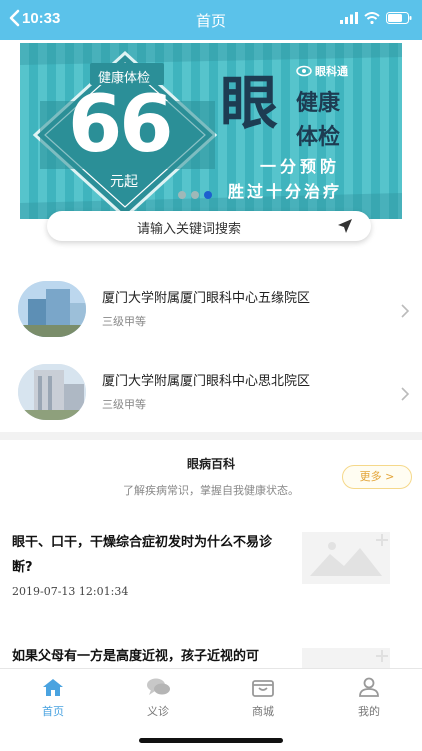 Image resolution: width=422 pixels, height=751 pixels. What do you see at coordinates (142, 555) in the screenshot?
I see `article-title: 眼干、口干，干燥综合症初发时为什么不易诊断?` at bounding box center [142, 555].